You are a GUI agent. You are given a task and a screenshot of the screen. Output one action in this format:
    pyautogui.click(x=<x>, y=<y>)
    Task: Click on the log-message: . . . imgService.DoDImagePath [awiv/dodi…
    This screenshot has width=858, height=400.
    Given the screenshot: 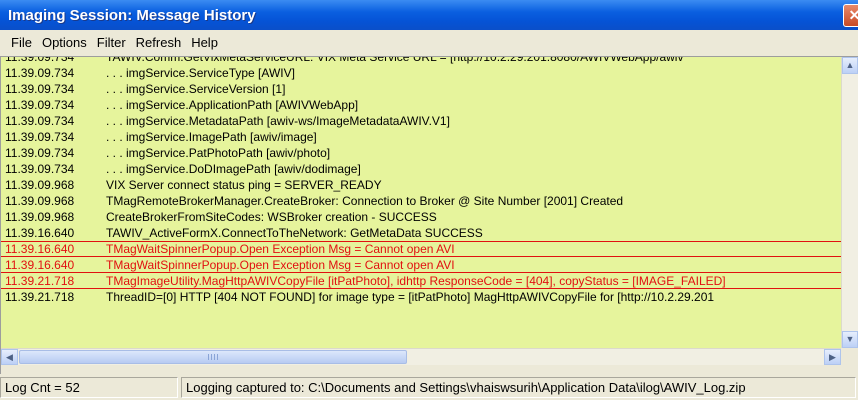 What is the action you would take?
    pyautogui.click(x=233, y=169)
    